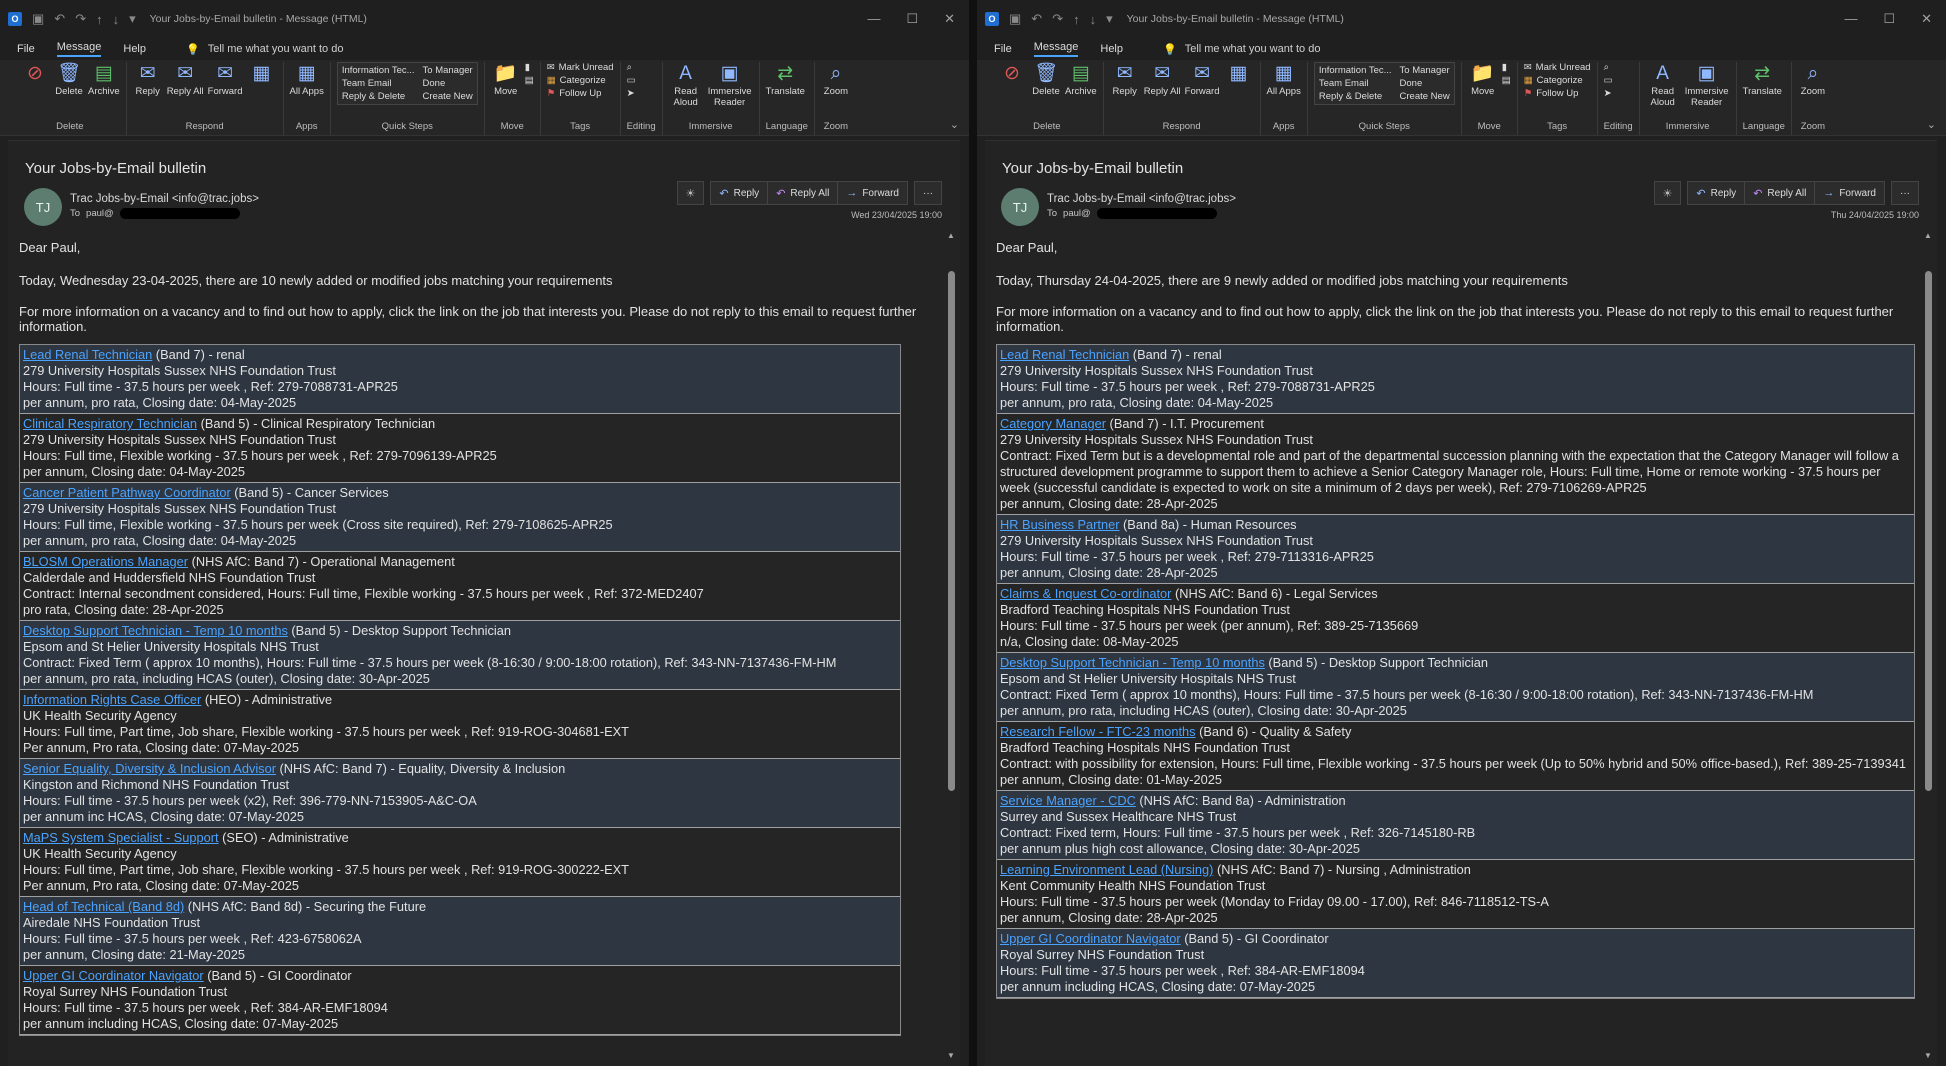 The height and width of the screenshot is (1066, 1946). Describe the element at coordinates (121, 837) in the screenshot. I see `job-title-link: MaPS System Specialist - Support` at that location.